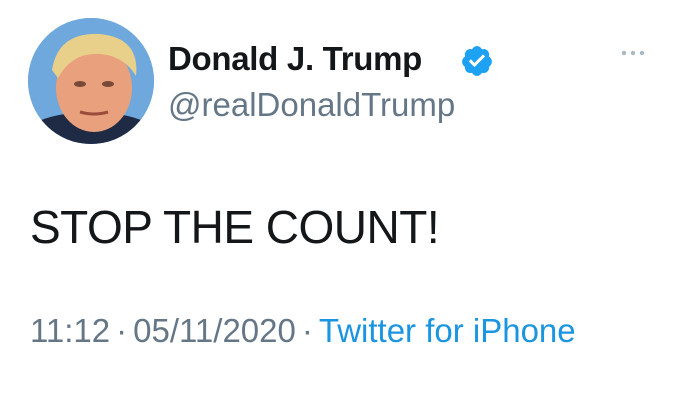 This screenshot has height=420, width=680. I want to click on profile-photo, so click(91, 81).